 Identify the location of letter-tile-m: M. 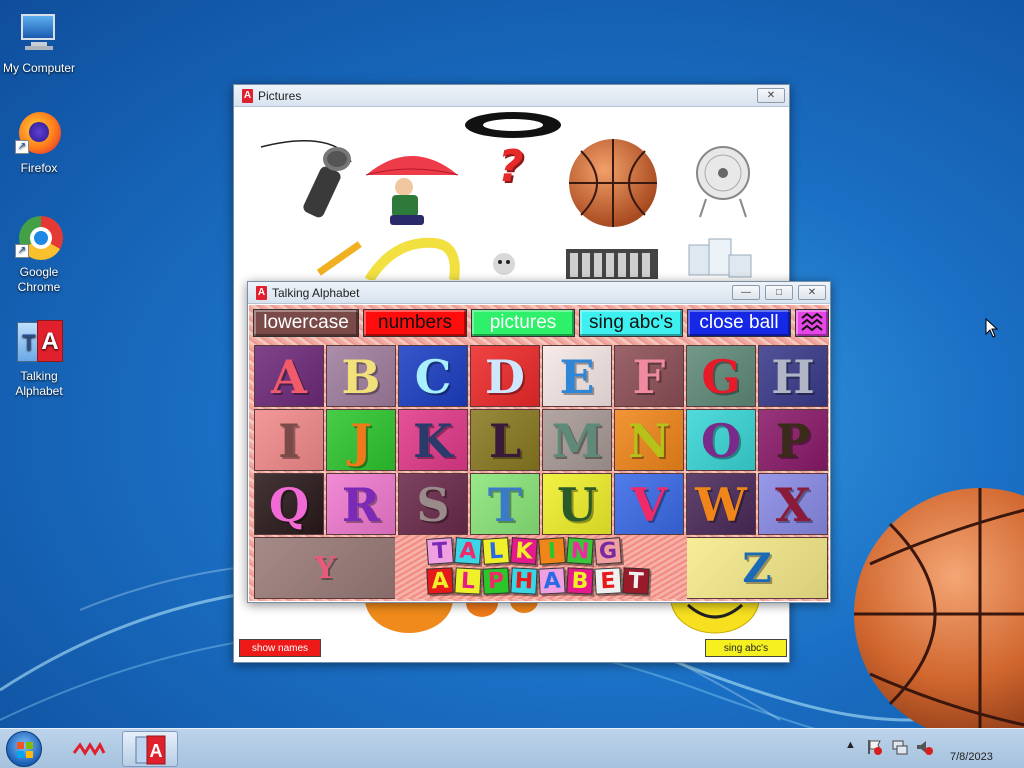
(577, 440).